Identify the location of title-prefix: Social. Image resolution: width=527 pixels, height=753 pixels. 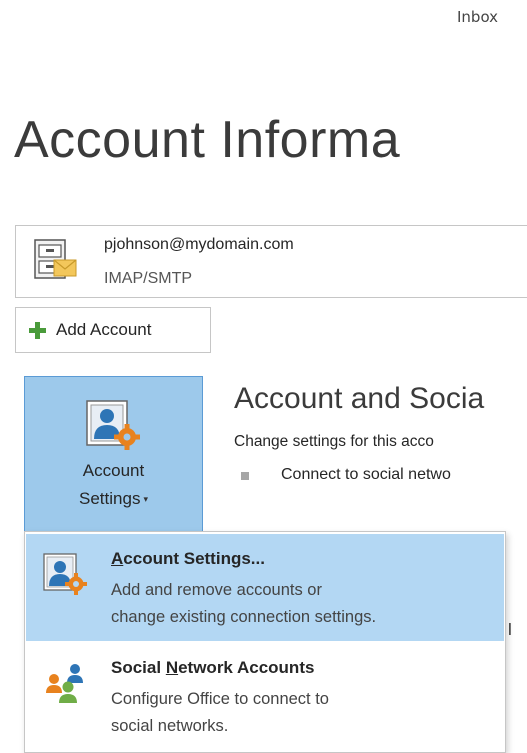
(138, 667).